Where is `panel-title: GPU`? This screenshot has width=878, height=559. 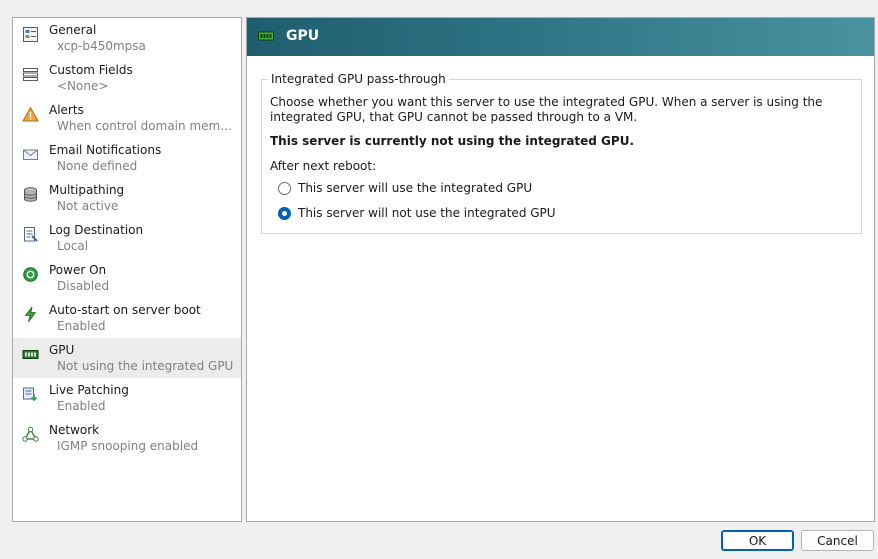 panel-title: GPU is located at coordinates (303, 36).